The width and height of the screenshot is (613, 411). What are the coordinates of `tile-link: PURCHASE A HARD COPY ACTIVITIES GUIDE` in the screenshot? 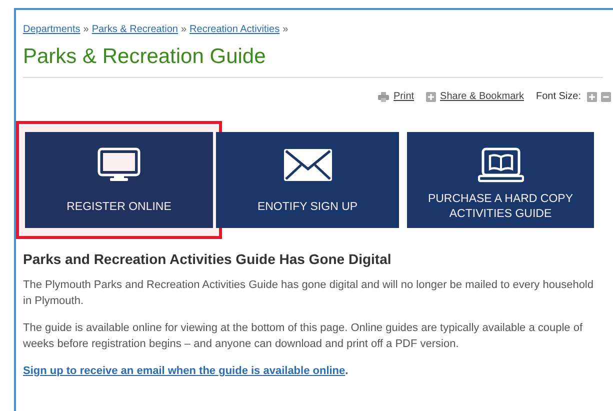 It's located at (500, 180).